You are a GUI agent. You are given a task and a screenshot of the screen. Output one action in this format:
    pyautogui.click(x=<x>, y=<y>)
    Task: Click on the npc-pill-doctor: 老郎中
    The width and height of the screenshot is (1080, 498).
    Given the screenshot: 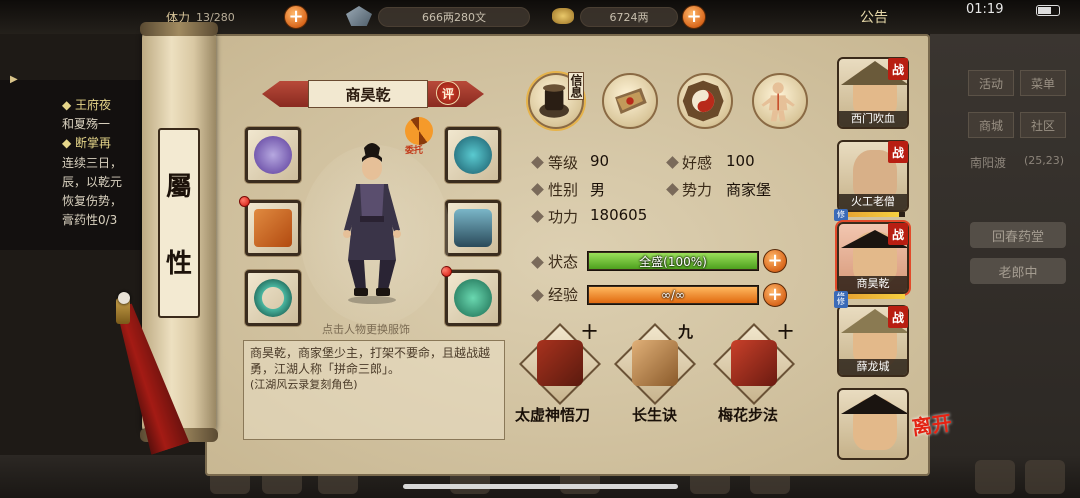 What is the action you would take?
    pyautogui.click(x=1018, y=271)
    